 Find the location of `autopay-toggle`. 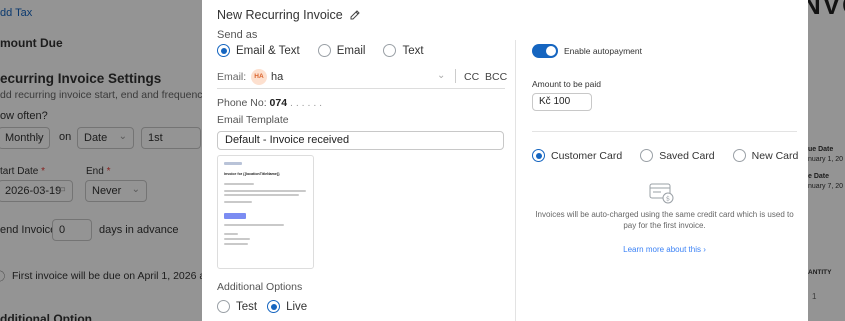

autopay-toggle is located at coordinates (545, 51).